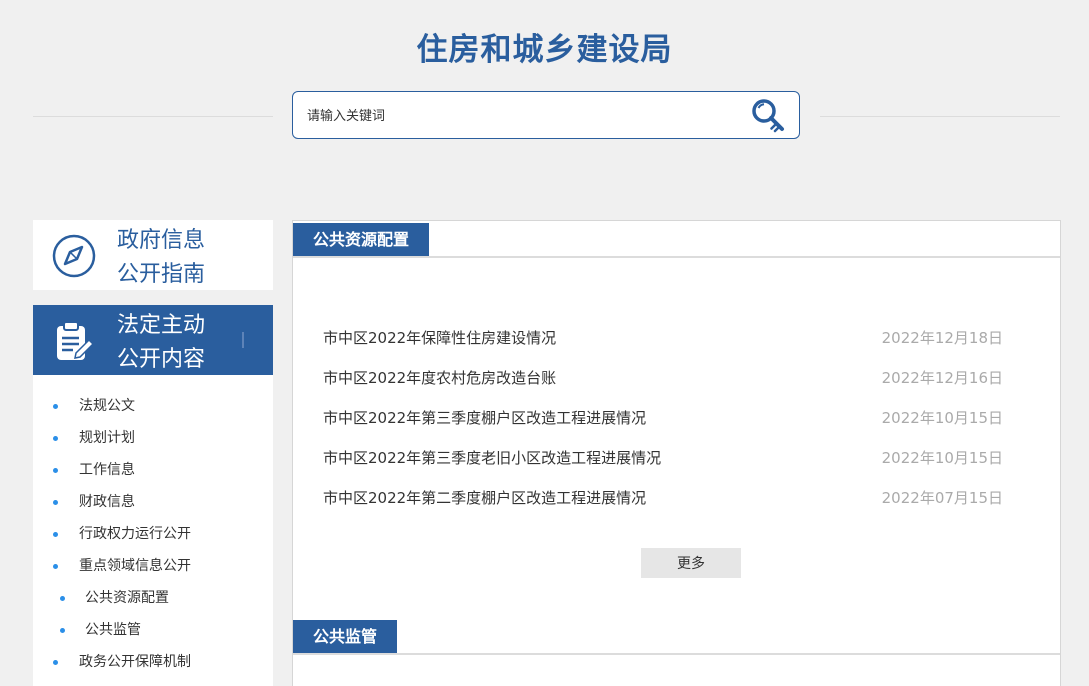 The height and width of the screenshot is (686, 1089). What do you see at coordinates (127, 598) in the screenshot?
I see `sidebar-item-label: 公共资源配置` at bounding box center [127, 598].